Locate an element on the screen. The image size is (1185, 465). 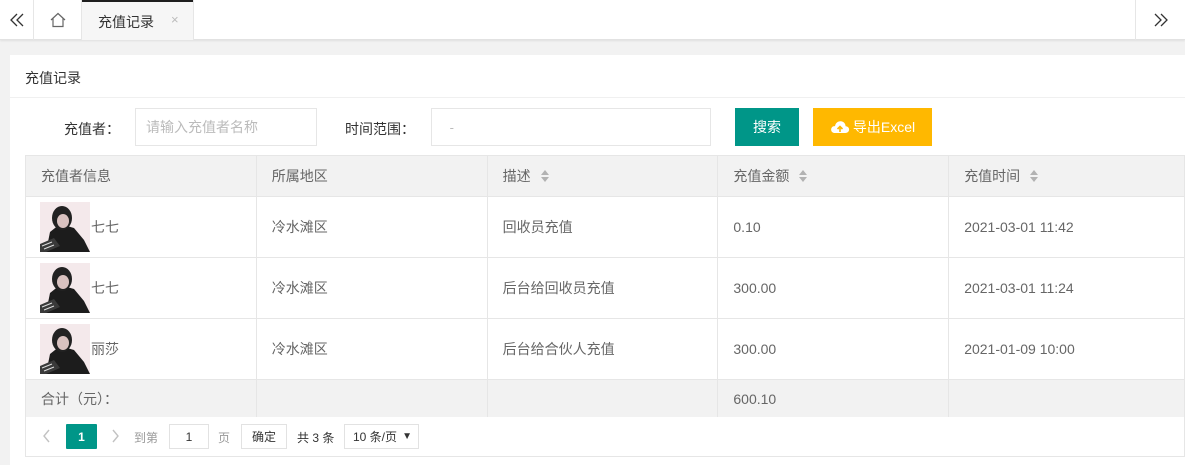
recharger-search-input is located at coordinates (226, 127).